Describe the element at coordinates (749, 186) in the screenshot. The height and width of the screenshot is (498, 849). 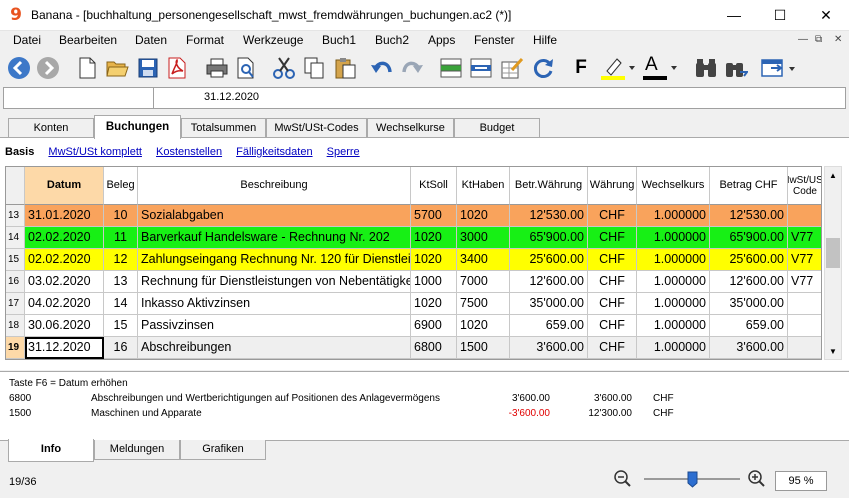
I see `column-header-betrag-chf: Betrag CHF` at that location.